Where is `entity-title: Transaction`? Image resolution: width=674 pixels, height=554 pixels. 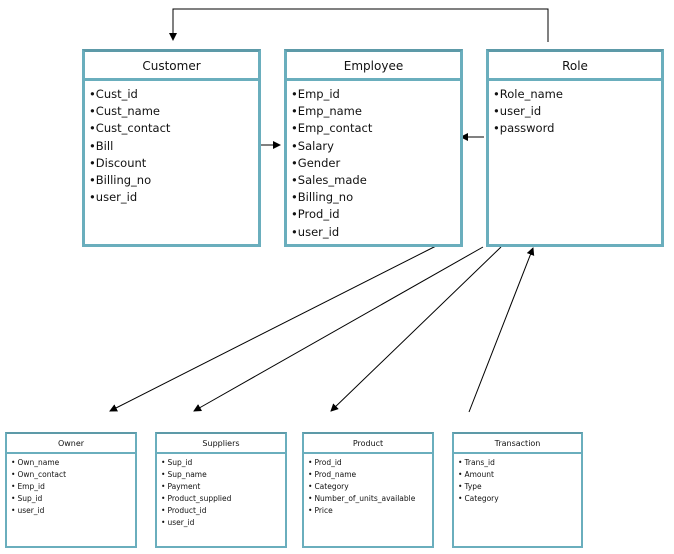
entity-title: Transaction is located at coordinates (517, 444).